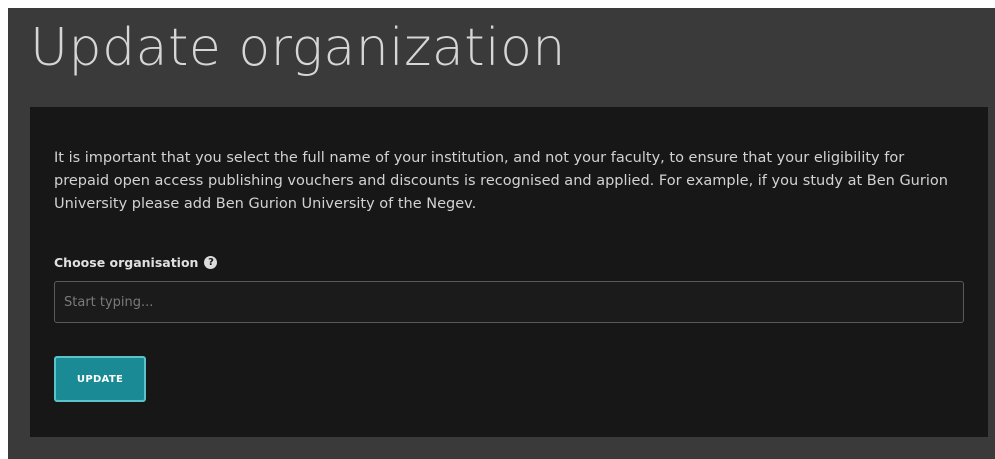  What do you see at coordinates (509, 302) in the screenshot?
I see `organisation-search-input` at bounding box center [509, 302].